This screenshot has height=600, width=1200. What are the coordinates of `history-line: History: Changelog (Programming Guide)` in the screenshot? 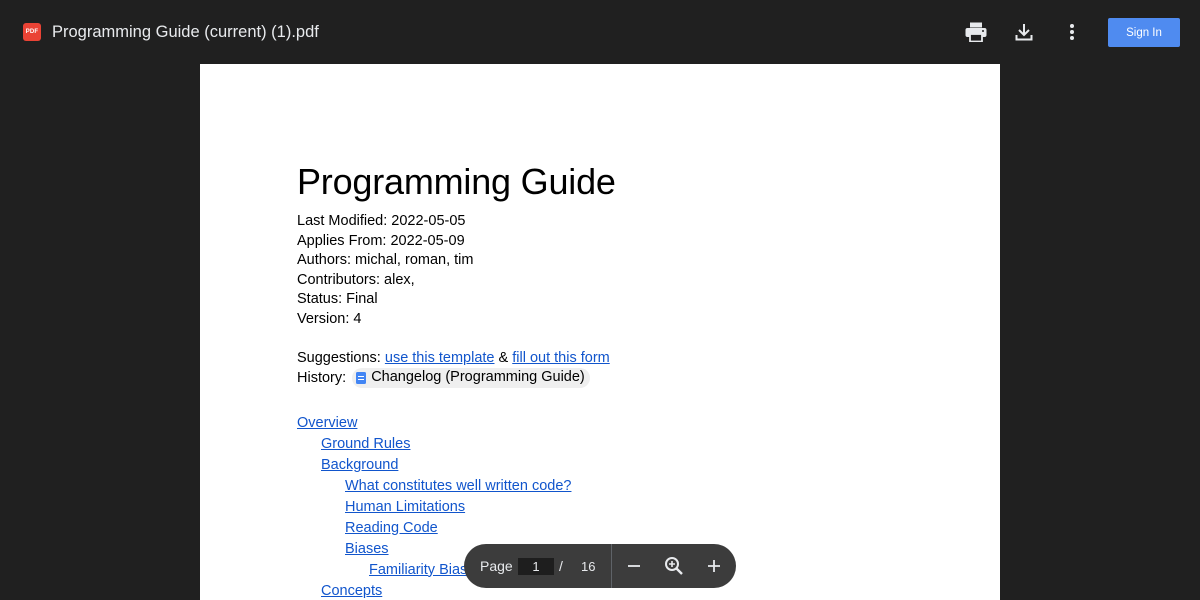 It's located at (617, 378).